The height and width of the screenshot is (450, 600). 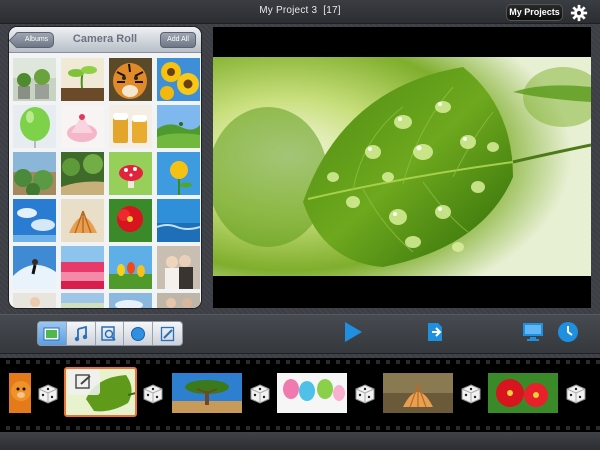 I want to click on clip-teddy-bear, so click(x=20, y=393).